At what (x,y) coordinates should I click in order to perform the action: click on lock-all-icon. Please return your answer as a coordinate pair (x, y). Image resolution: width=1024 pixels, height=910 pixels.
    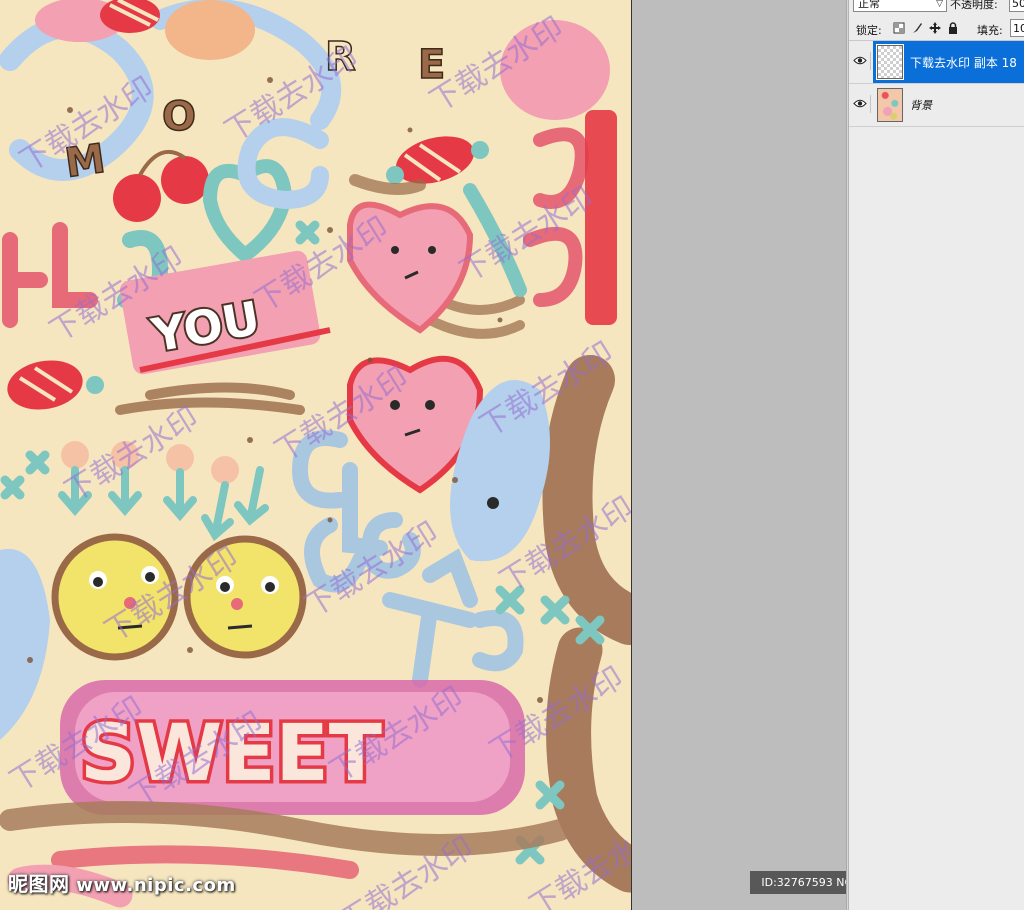
    Looking at the image, I should click on (953, 28).